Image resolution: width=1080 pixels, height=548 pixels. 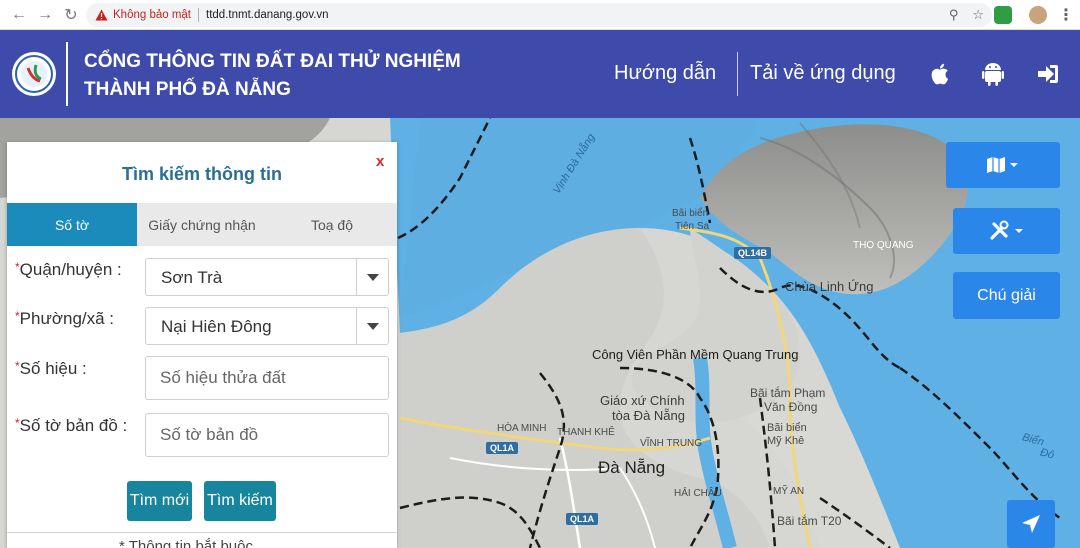 What do you see at coordinates (823, 73) in the screenshot?
I see `nav-download-link: Tải về ứng dụng` at bounding box center [823, 73].